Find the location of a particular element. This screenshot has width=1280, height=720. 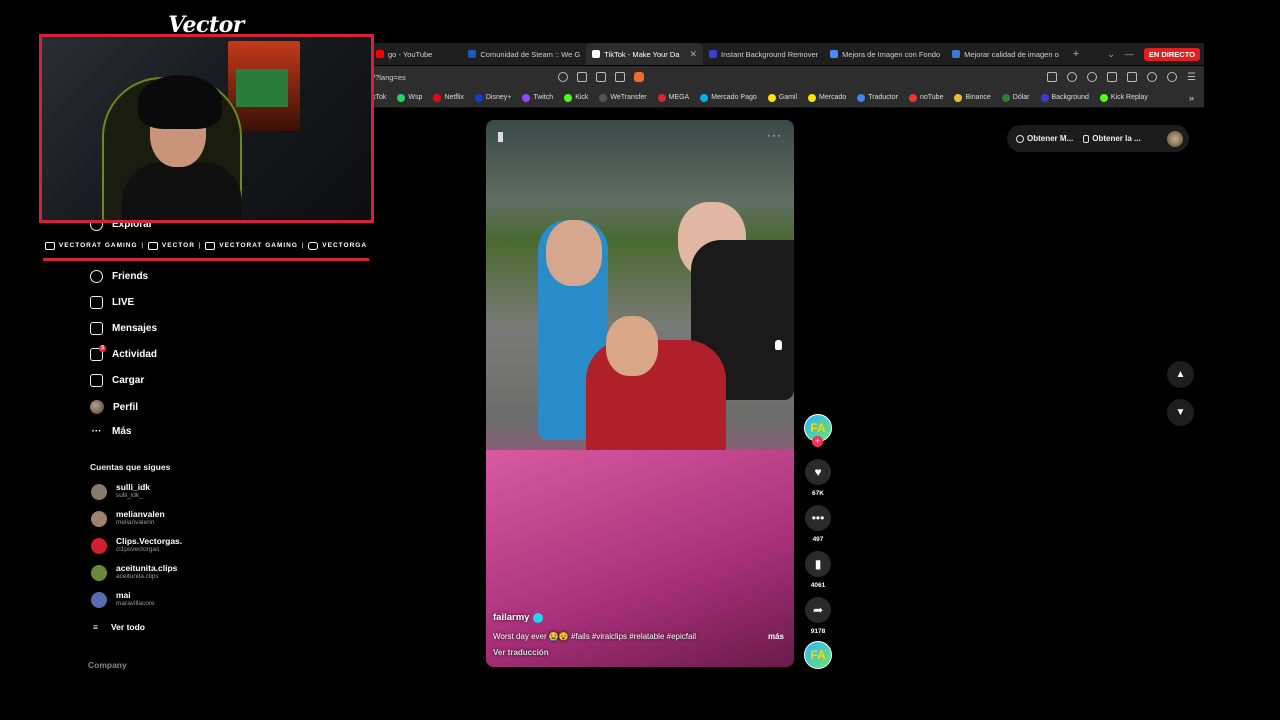

image-quality-icon is located at coordinates (956, 54).